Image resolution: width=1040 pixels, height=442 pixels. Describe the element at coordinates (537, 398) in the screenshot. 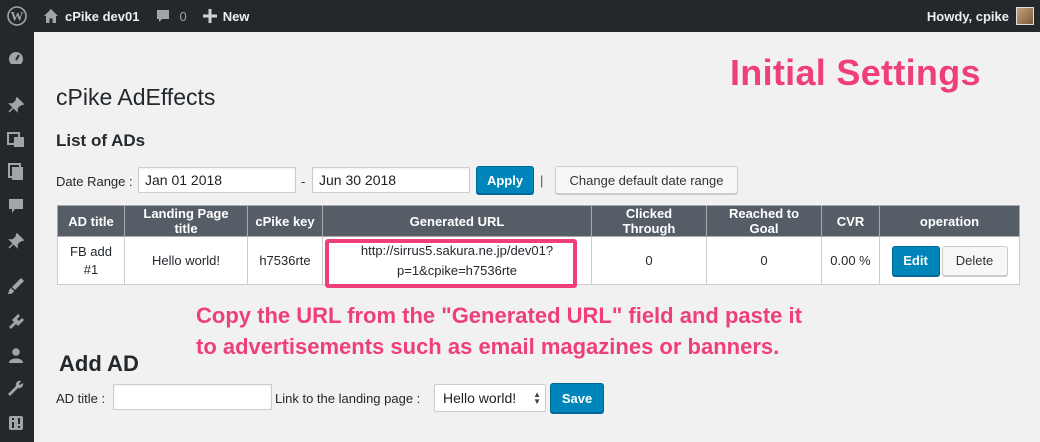

I see `select-arrows-icon: ▲ ▼` at that location.